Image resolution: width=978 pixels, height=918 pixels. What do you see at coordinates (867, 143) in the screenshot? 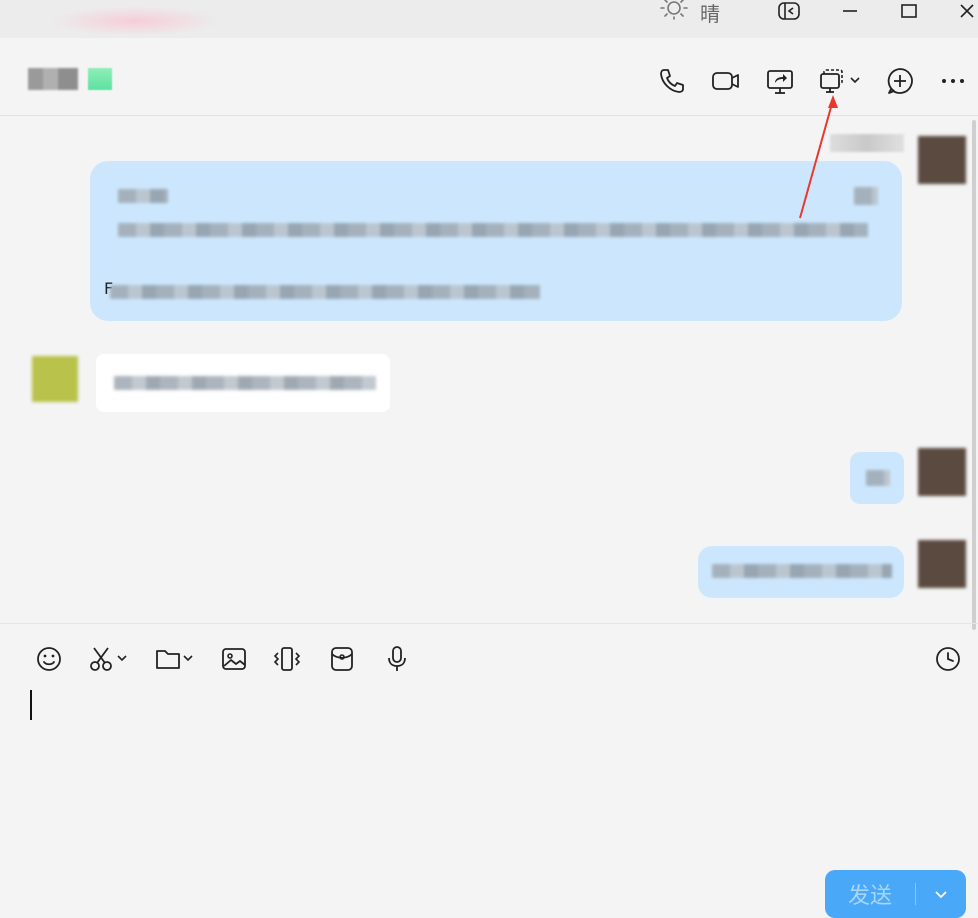
I see `sender-name-redacted` at bounding box center [867, 143].